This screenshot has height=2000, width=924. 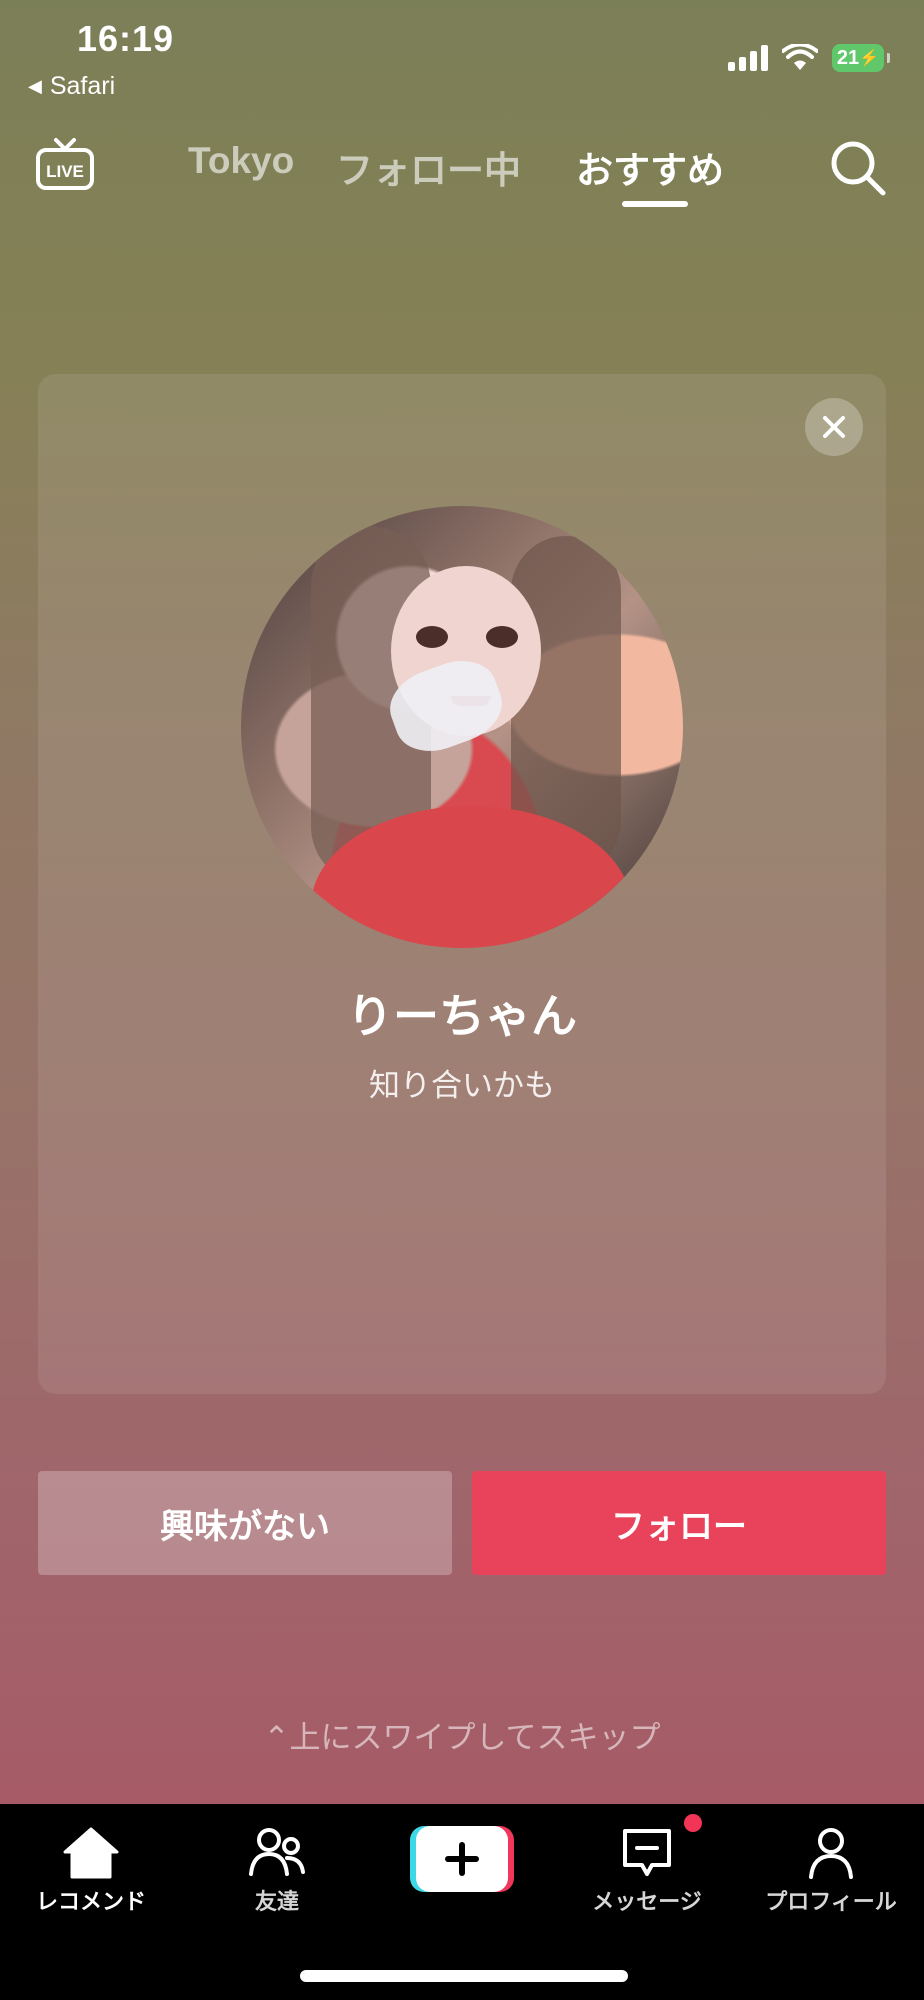 I want to click on swipe-hint: ⌃上にスワイプしてスキップ, so click(x=462, y=1734).